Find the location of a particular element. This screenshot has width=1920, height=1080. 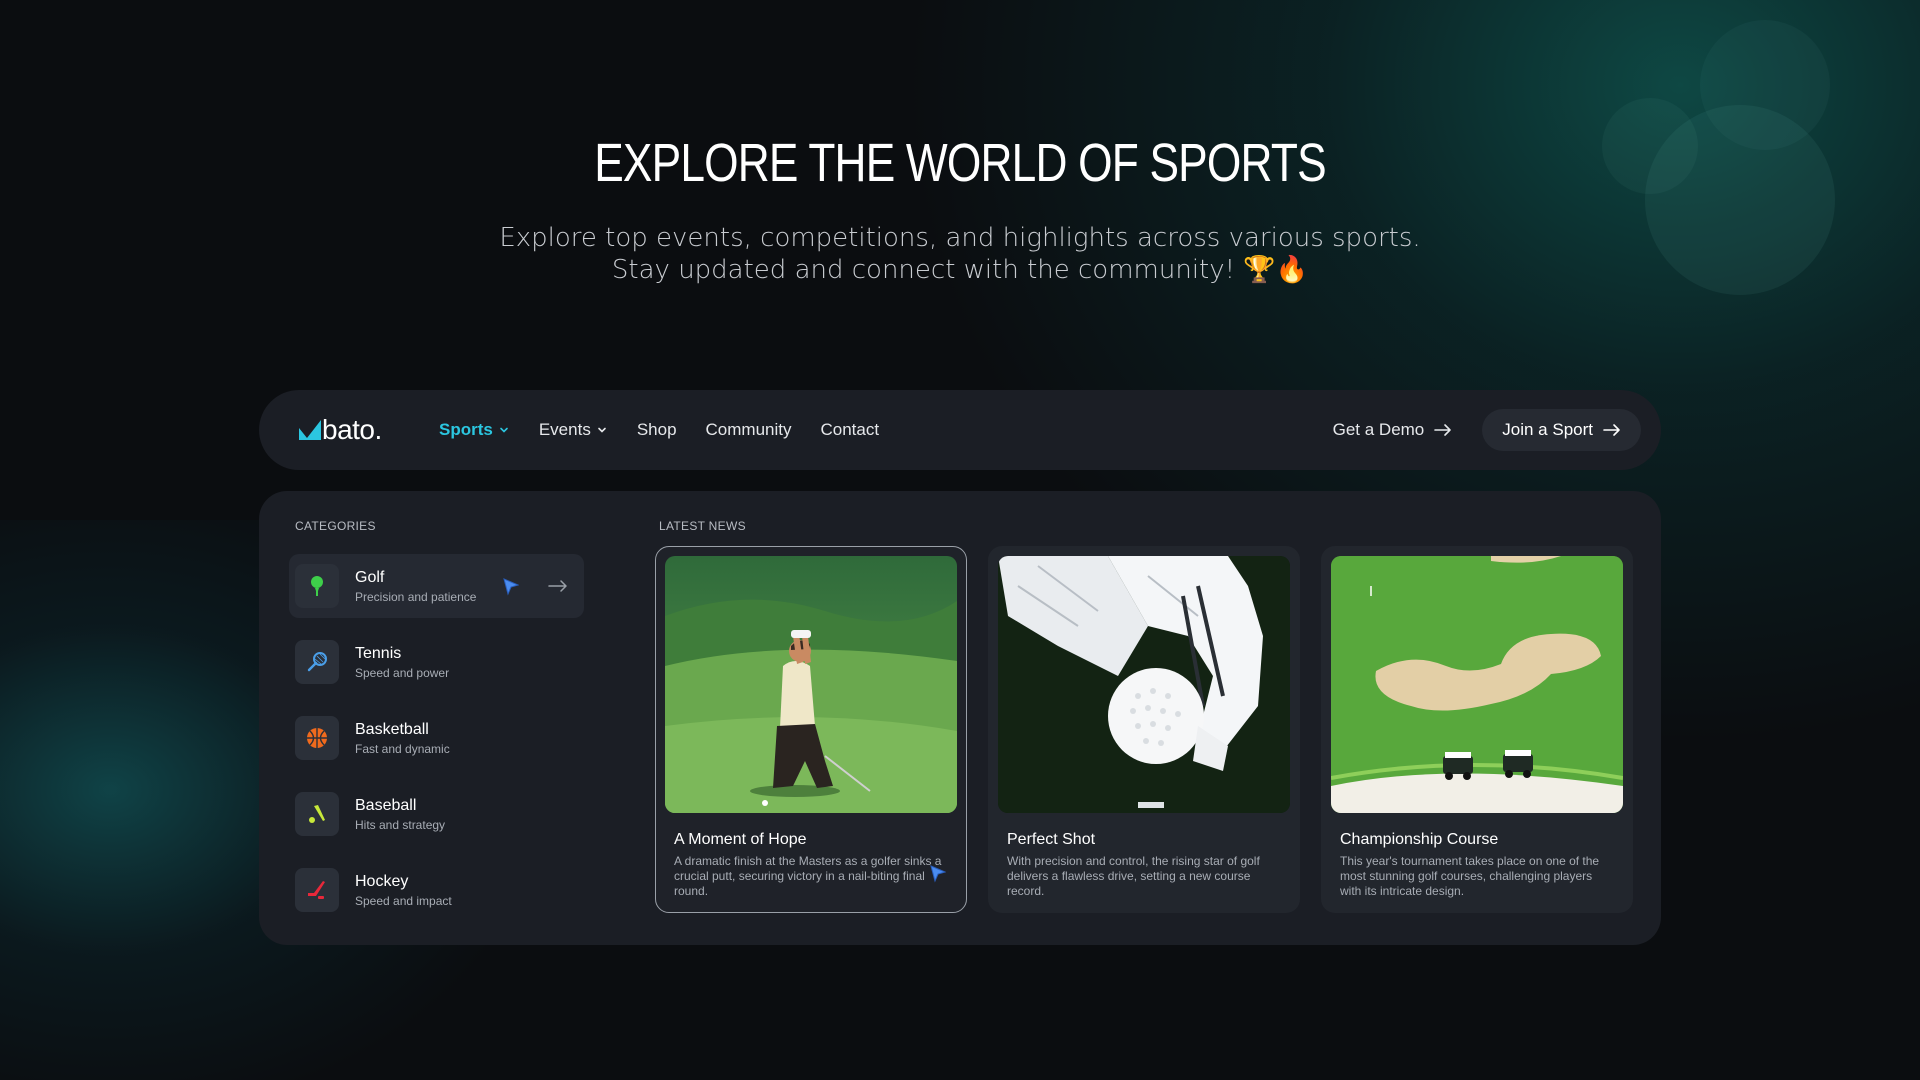

category-desc: Speed and power is located at coordinates (402, 672).